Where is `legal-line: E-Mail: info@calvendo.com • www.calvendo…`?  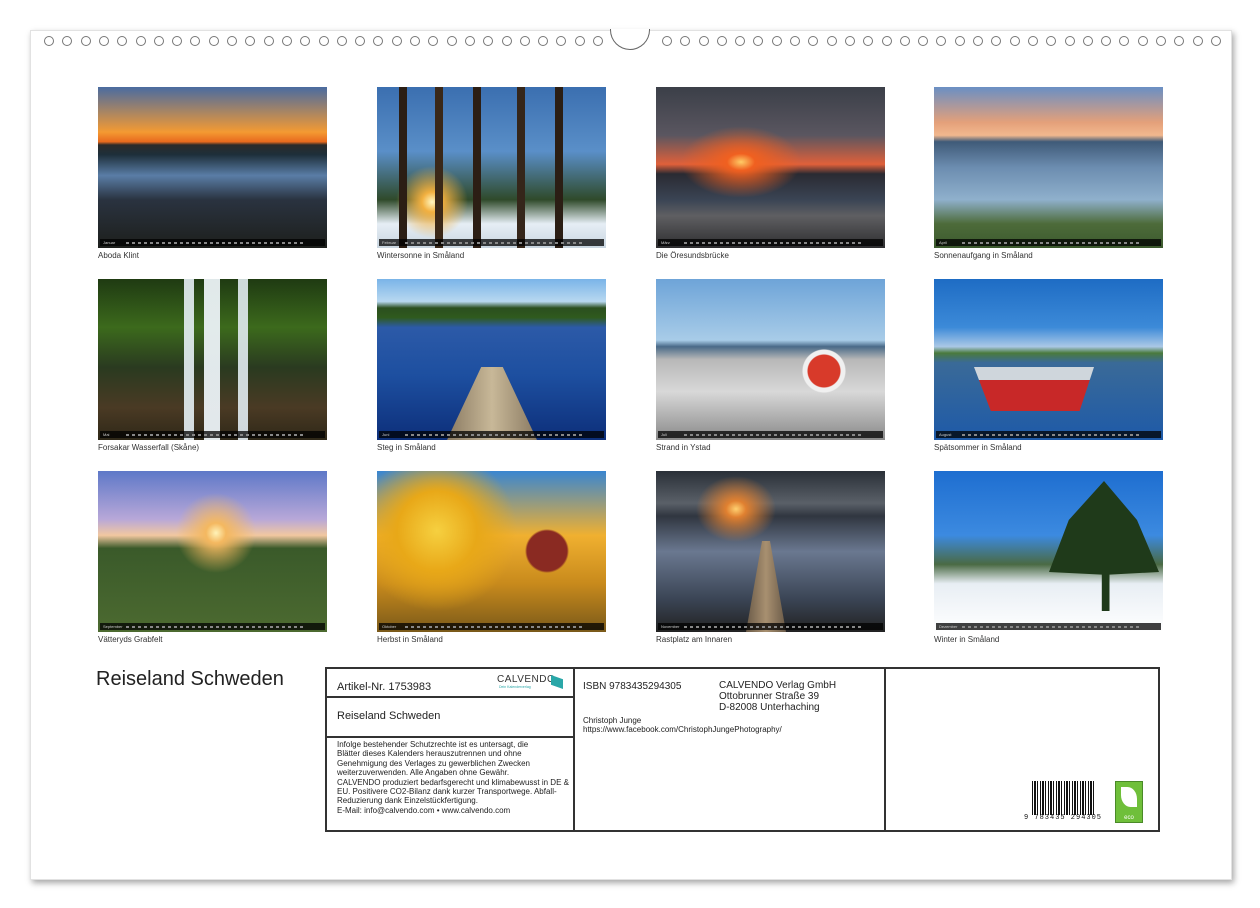 legal-line: E-Mail: info@calvendo.com • www.calvendo… is located at coordinates (424, 810).